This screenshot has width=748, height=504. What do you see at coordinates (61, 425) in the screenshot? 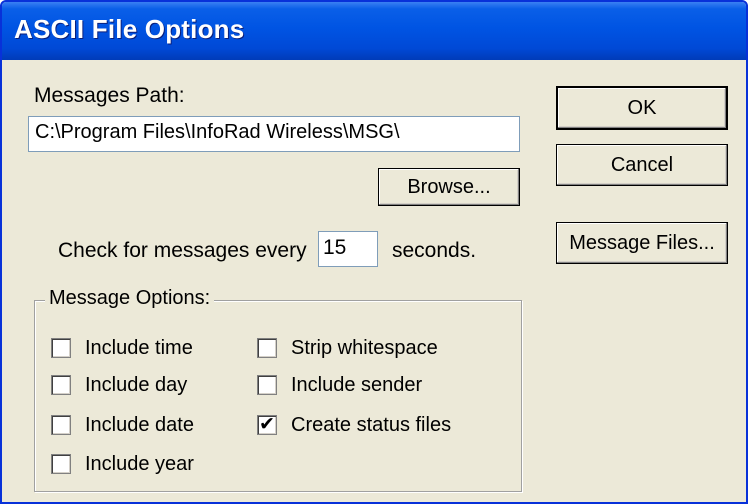
I see `include-date-checkbox-box` at bounding box center [61, 425].